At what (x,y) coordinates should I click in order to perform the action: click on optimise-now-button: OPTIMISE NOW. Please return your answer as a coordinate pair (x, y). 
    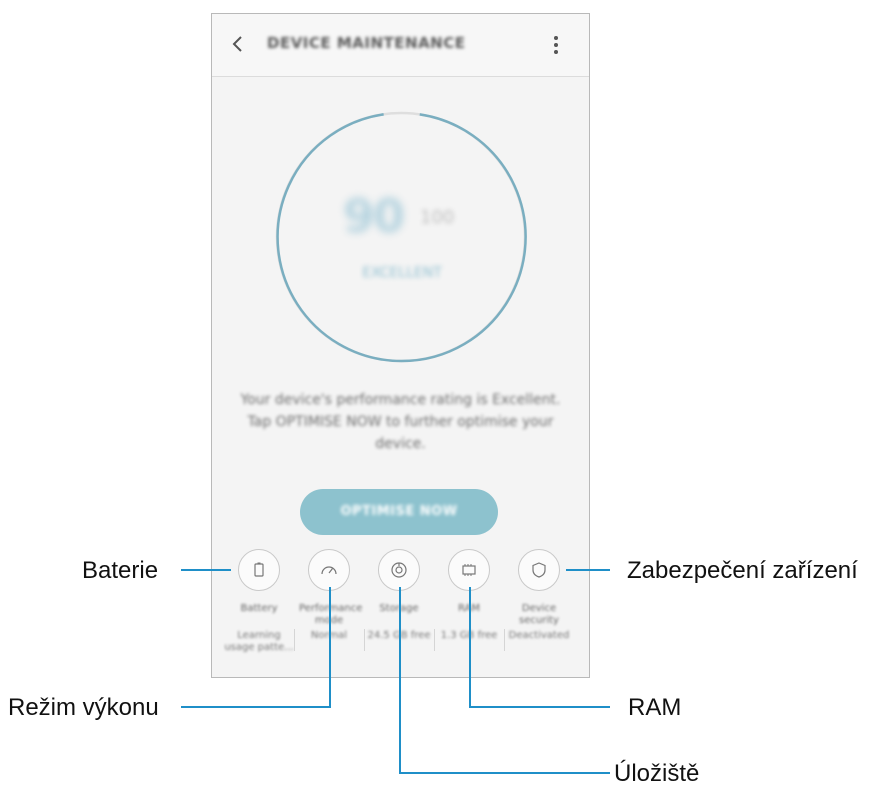
    Looking at the image, I should click on (399, 512).